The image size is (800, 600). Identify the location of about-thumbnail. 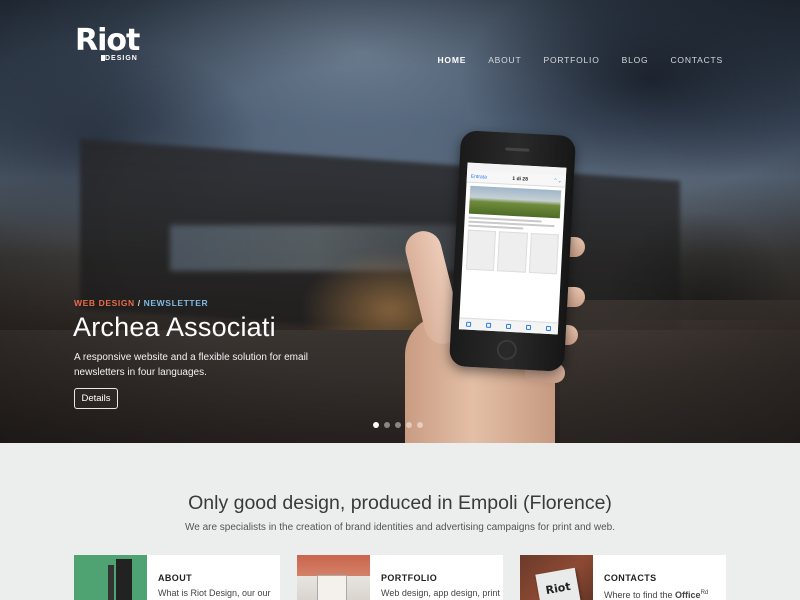
(110, 577).